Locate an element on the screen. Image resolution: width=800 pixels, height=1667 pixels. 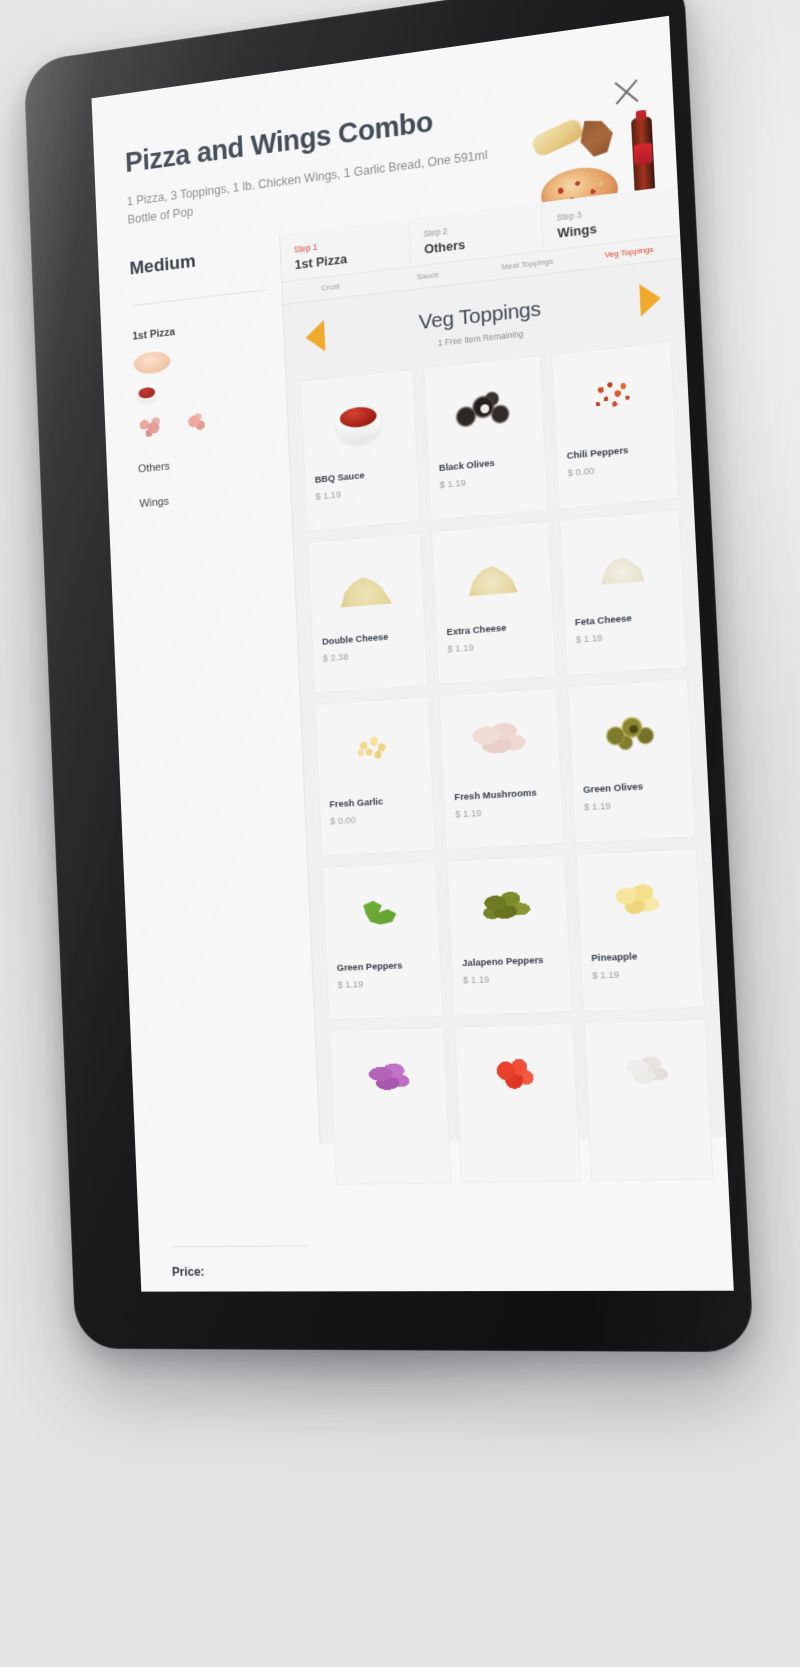
fresh-mushrooms-icon is located at coordinates (499, 741).